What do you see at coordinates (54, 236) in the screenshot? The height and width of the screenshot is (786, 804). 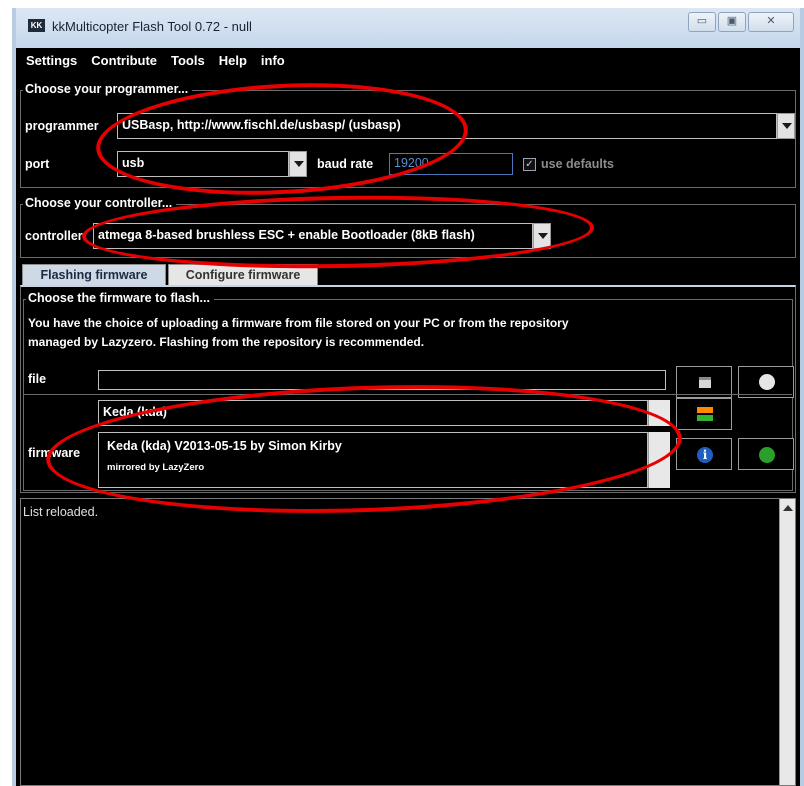 I see `controller-label: controller` at bounding box center [54, 236].